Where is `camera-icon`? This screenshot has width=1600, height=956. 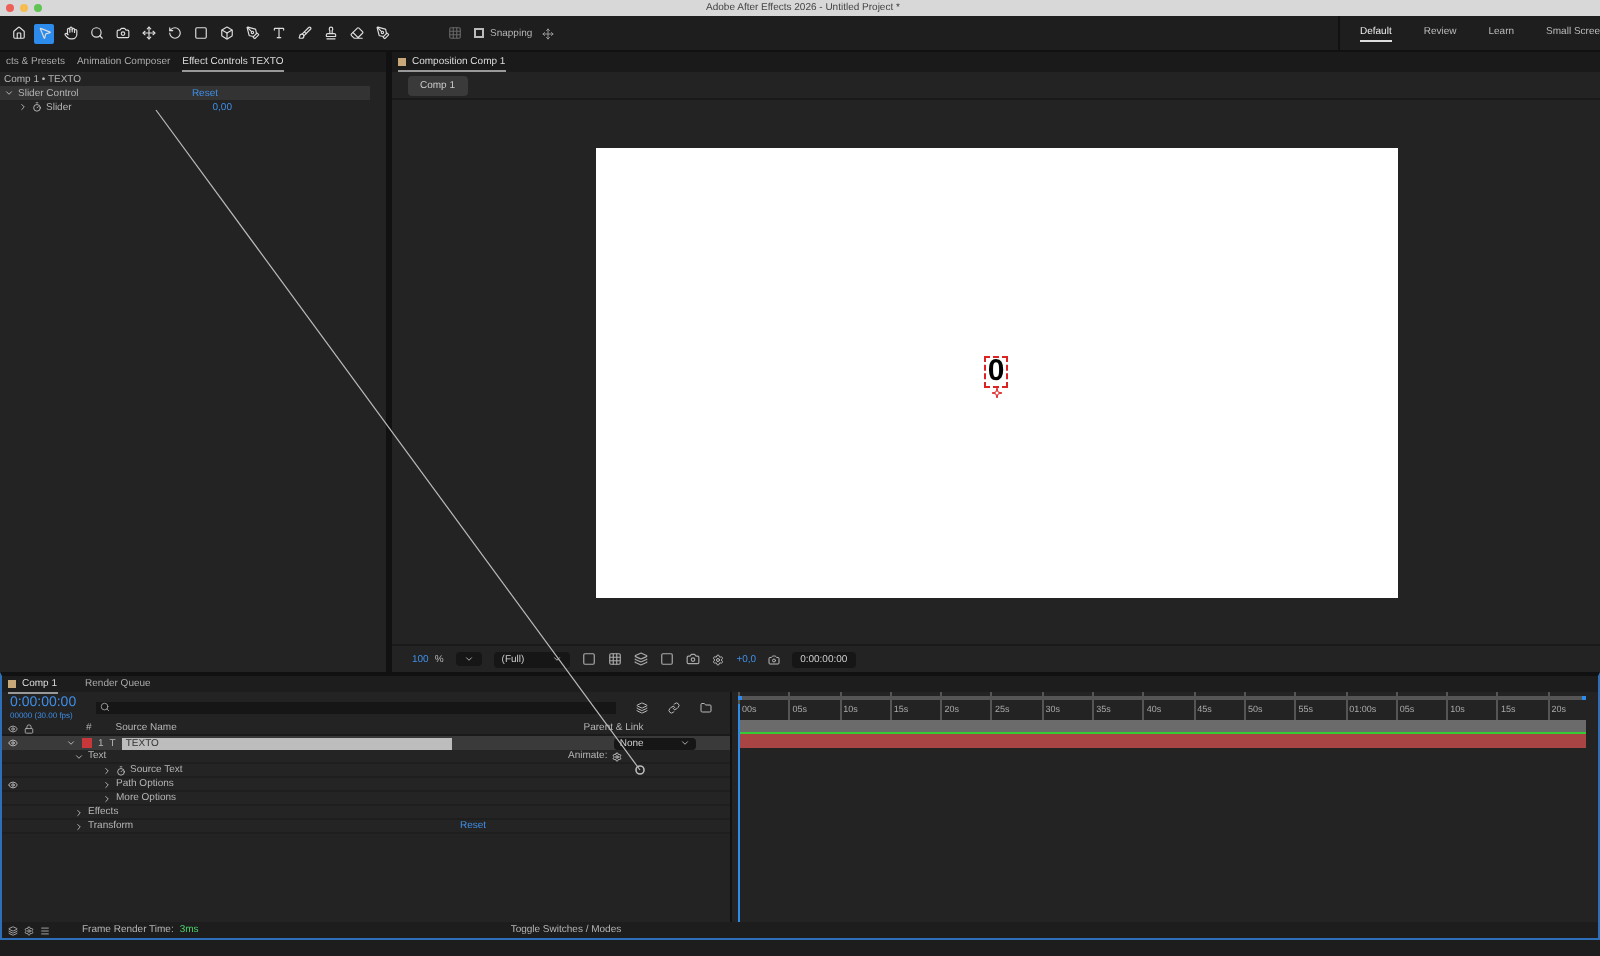 camera-icon is located at coordinates (774, 659).